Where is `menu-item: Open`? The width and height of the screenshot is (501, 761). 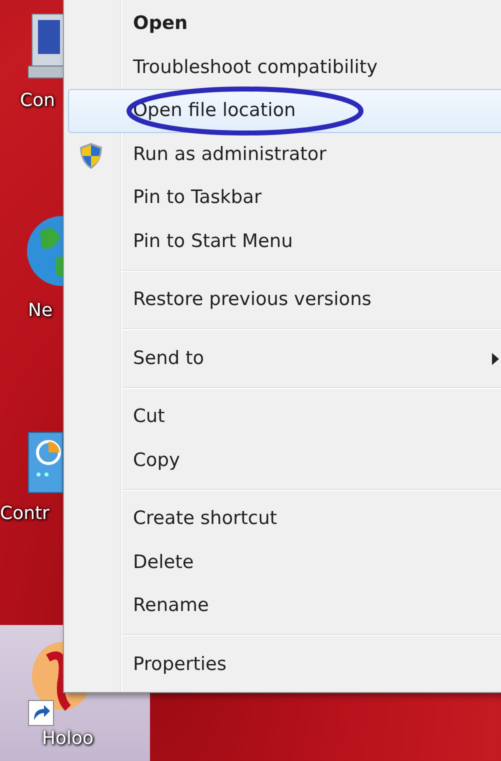
menu-item: Open is located at coordinates (284, 24).